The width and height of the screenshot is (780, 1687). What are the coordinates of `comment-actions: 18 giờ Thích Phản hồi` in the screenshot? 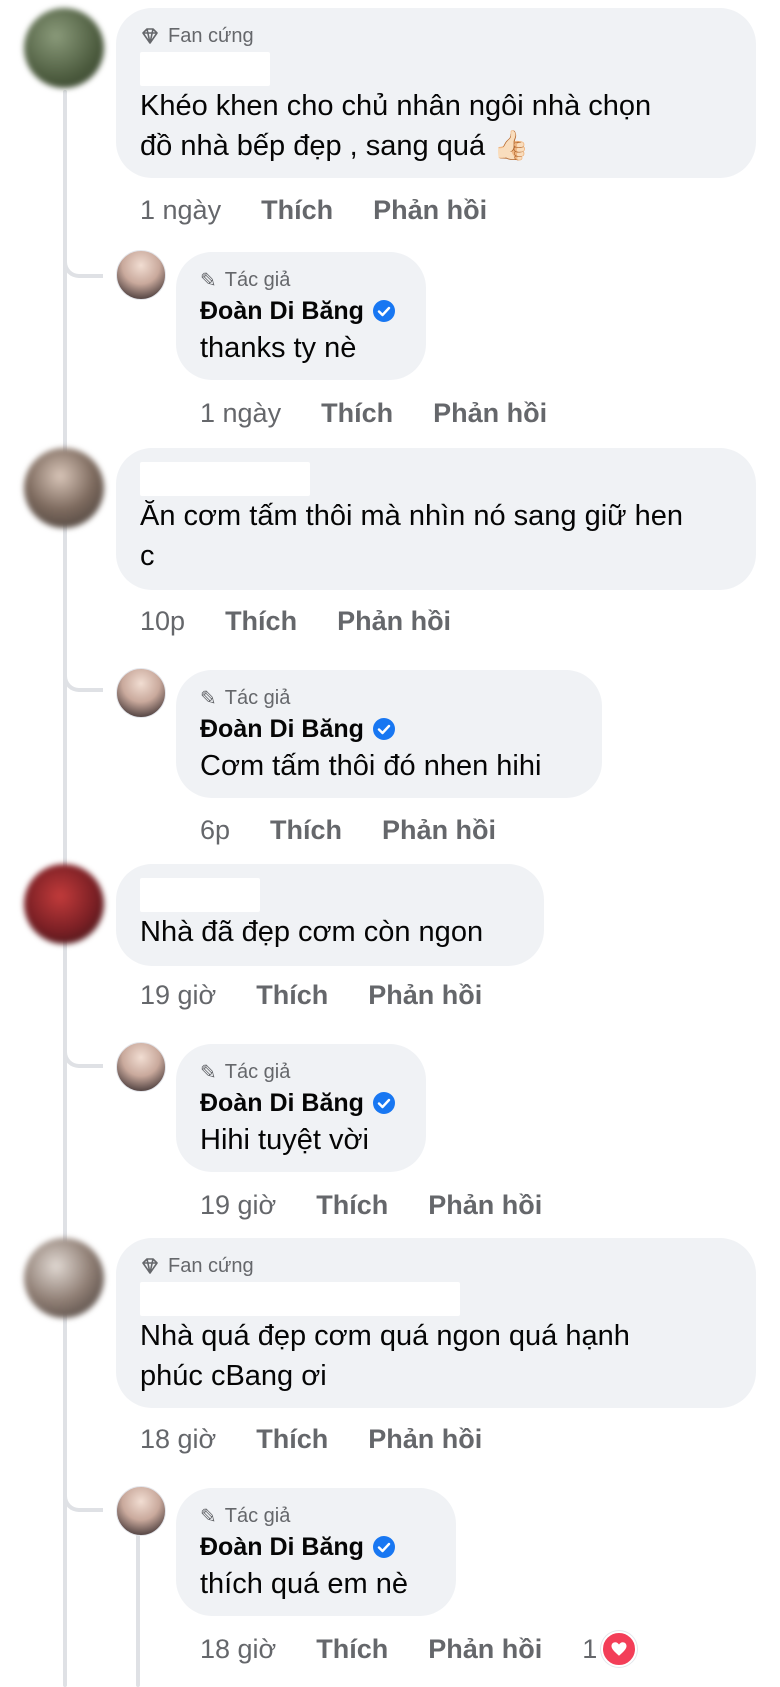 It's located at (331, 1439).